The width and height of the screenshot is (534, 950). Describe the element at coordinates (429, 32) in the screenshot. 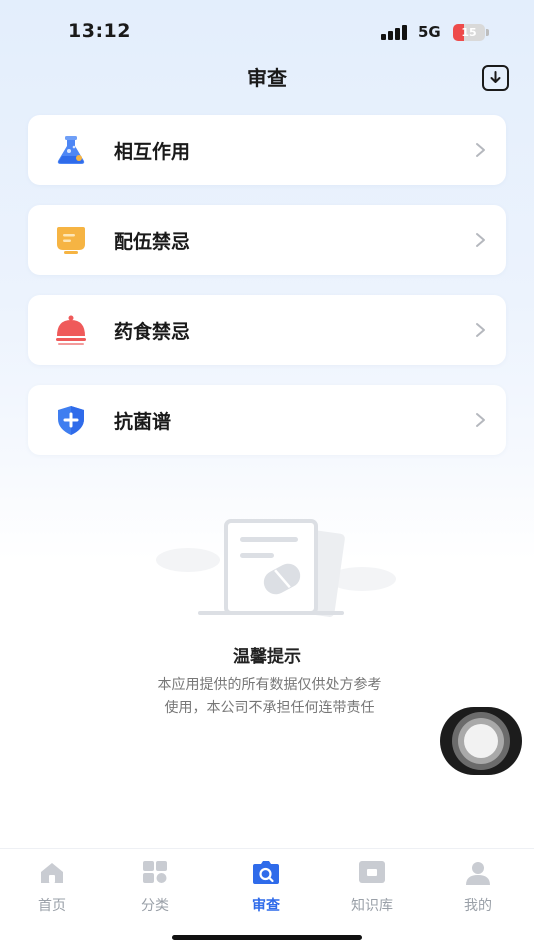

I see `network-type: 5G` at that location.